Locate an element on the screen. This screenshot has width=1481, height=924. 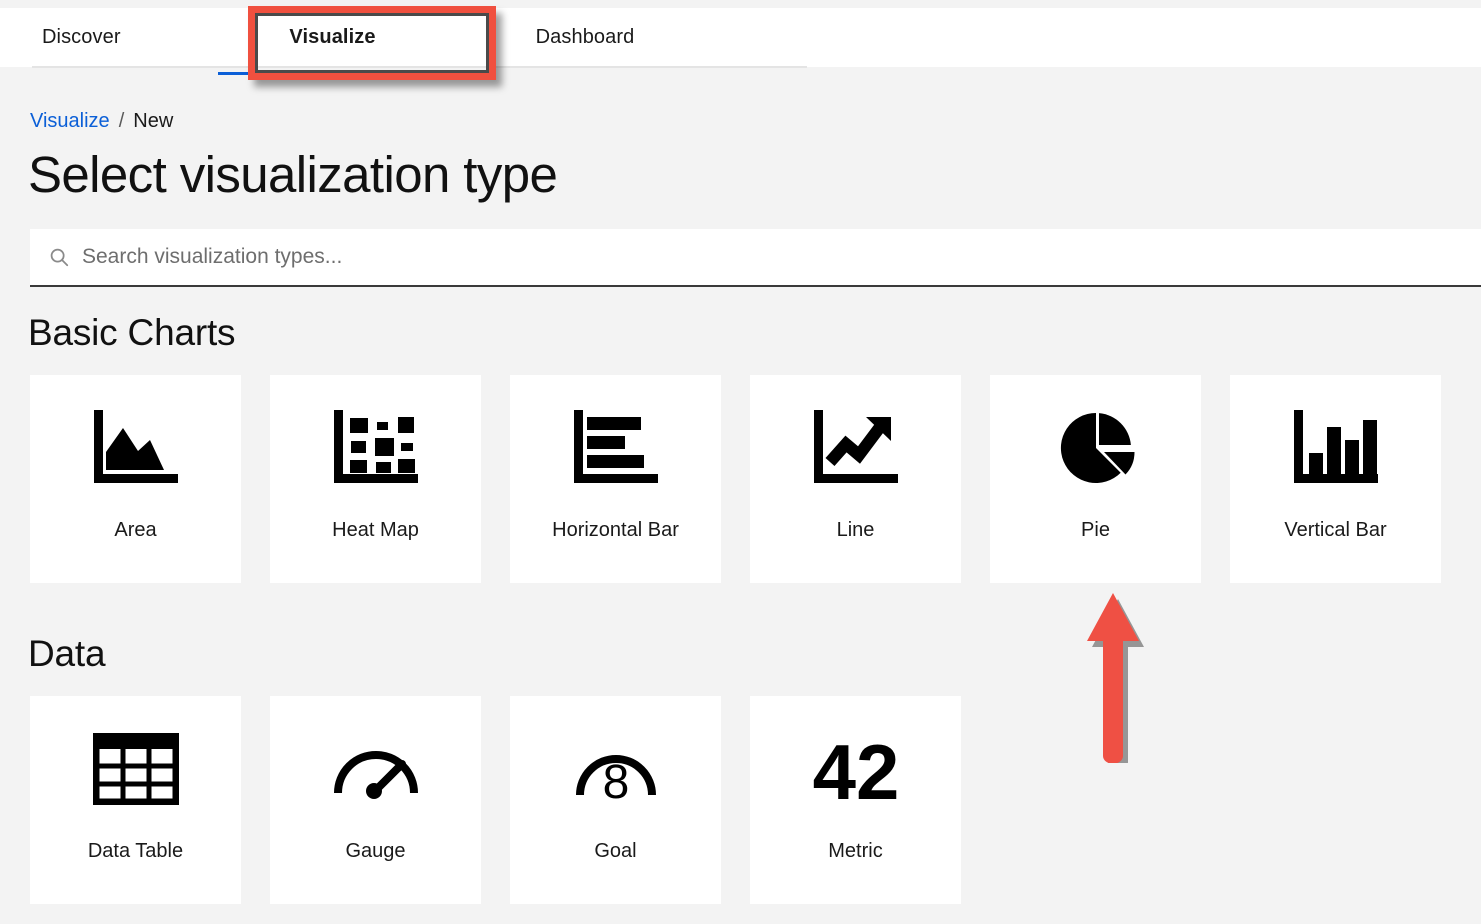
vertical-bar-chart-icon-slot is located at coordinates (1336, 447).